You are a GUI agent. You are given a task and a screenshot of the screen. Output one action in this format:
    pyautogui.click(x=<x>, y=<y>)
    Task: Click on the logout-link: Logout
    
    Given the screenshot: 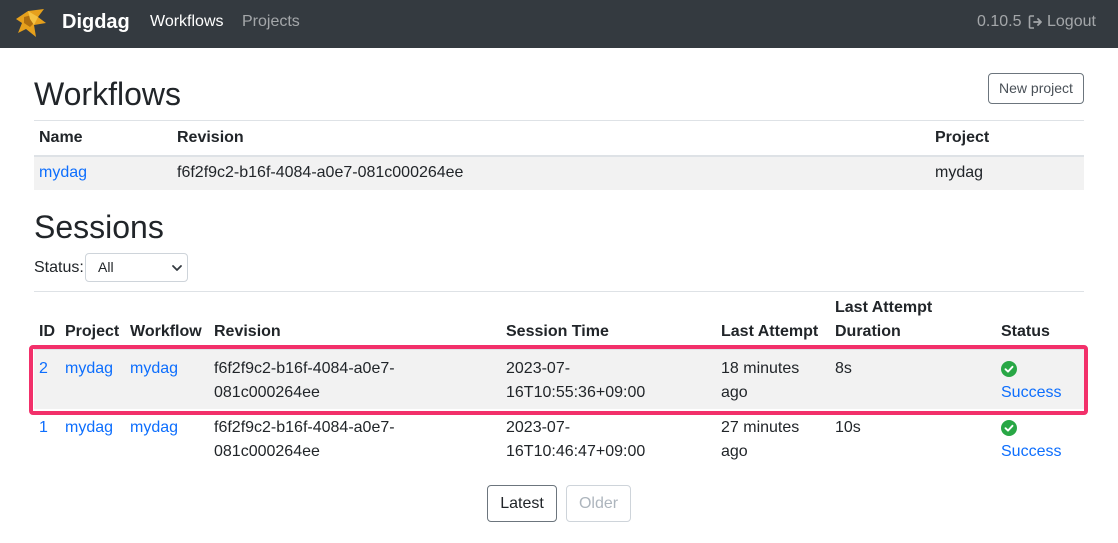 What is the action you would take?
    pyautogui.click(x=1062, y=22)
    